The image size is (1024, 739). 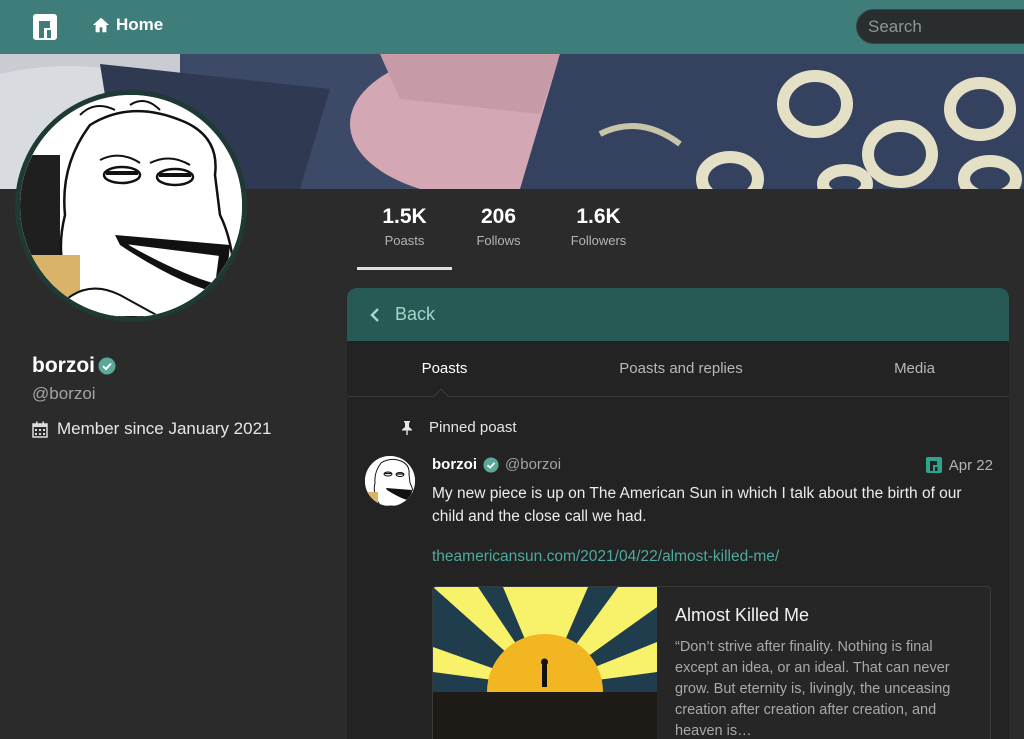 I want to click on stat-followers: 1.6K Followers, so click(x=598, y=238).